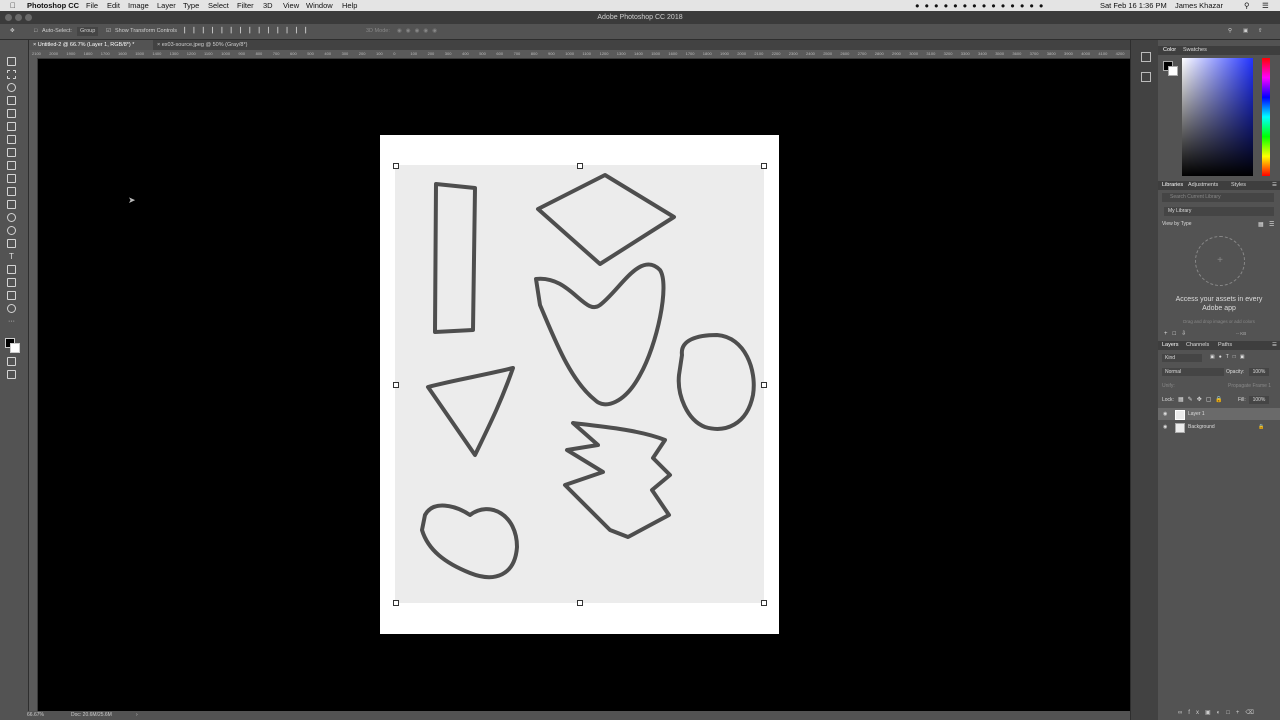 The height and width of the screenshot is (720, 1280). What do you see at coordinates (11, 243) in the screenshot?
I see `pen-tool` at bounding box center [11, 243].